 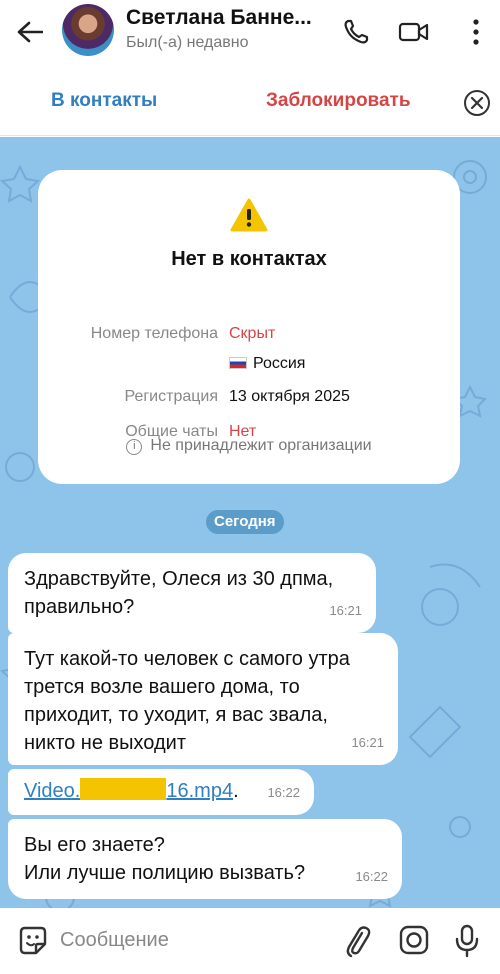 What do you see at coordinates (30, 32) in the screenshot?
I see `back-arrow-icon` at bounding box center [30, 32].